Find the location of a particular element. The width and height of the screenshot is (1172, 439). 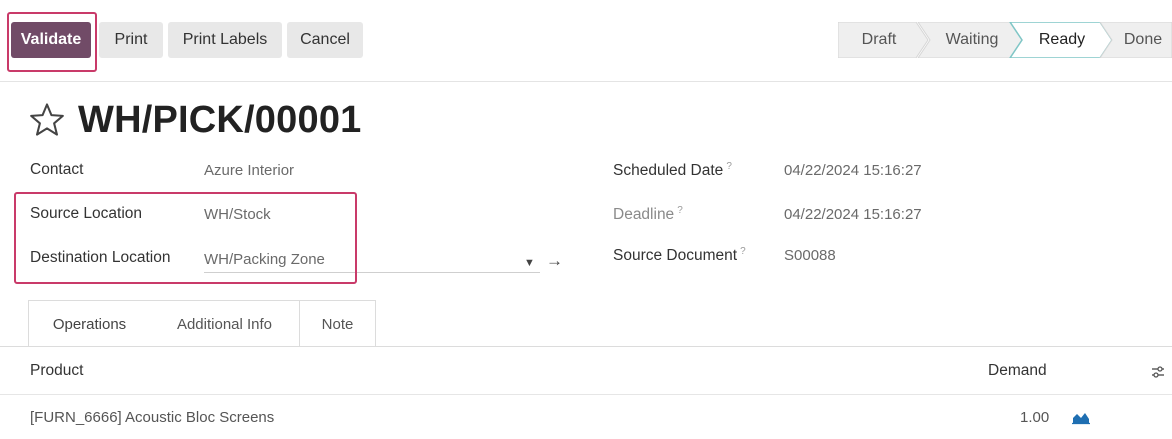

validate-button: Validate is located at coordinates (51, 40).